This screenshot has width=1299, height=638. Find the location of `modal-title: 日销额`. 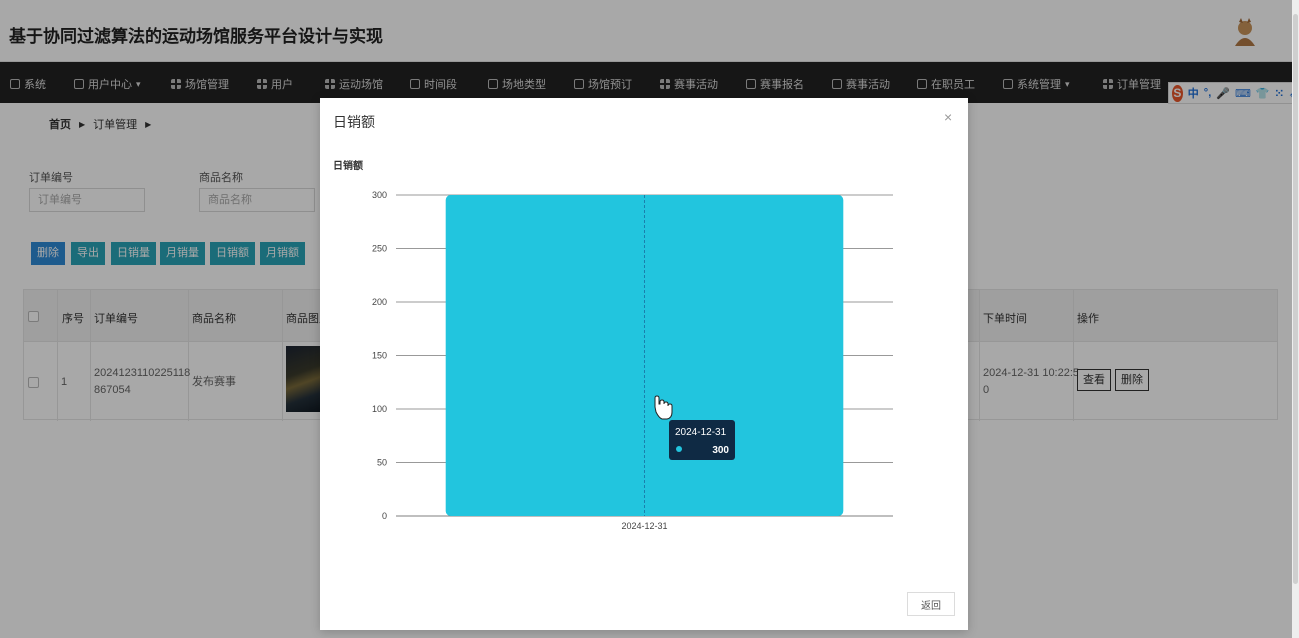

modal-title: 日销额 is located at coordinates (354, 122).